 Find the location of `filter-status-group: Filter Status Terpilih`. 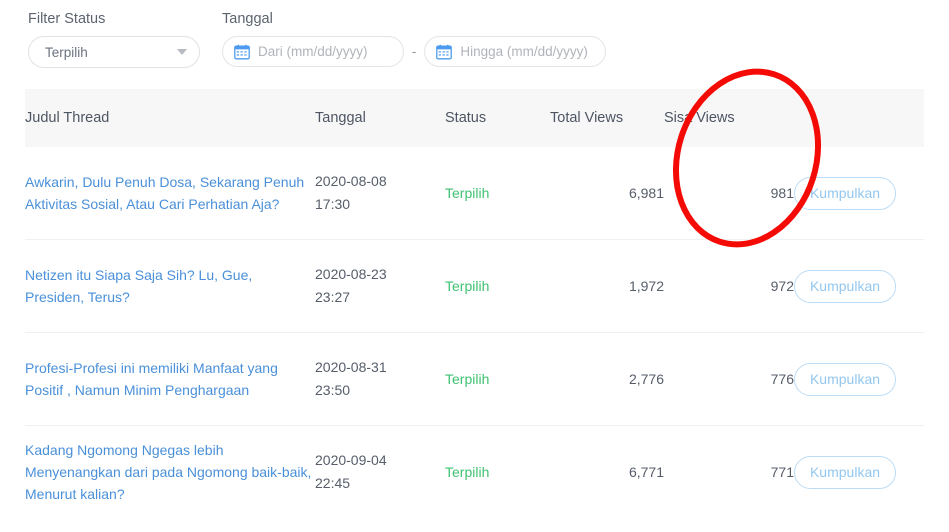

filter-status-group: Filter Status Terpilih is located at coordinates (114, 39).